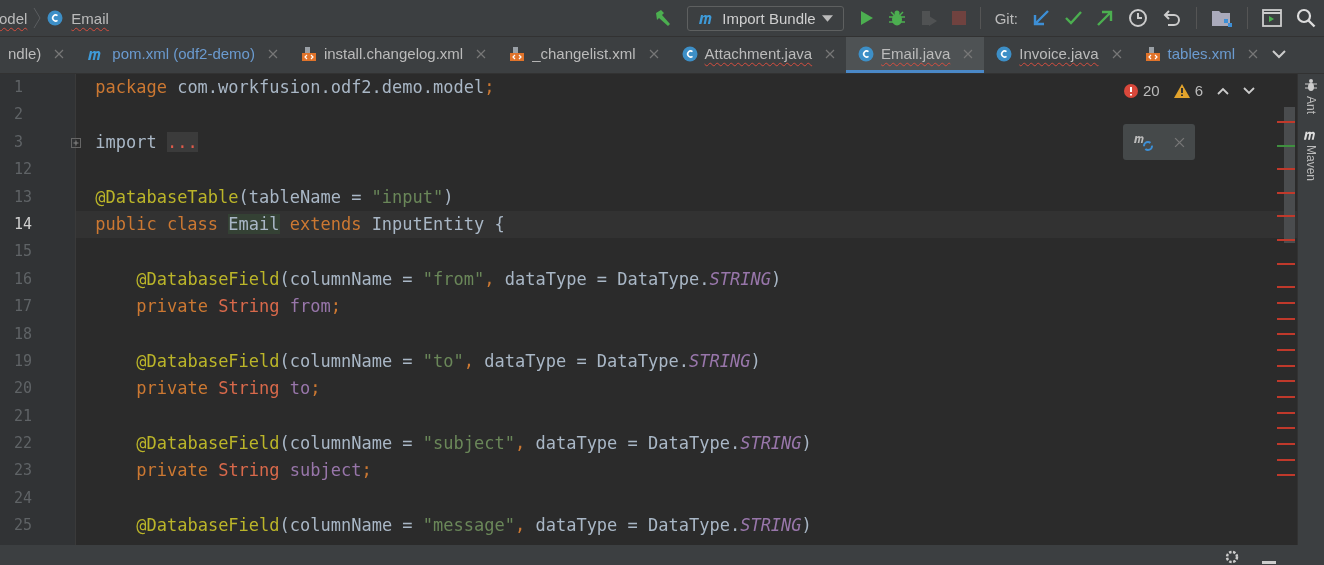  I want to click on fold-icon, so click(76, 142).